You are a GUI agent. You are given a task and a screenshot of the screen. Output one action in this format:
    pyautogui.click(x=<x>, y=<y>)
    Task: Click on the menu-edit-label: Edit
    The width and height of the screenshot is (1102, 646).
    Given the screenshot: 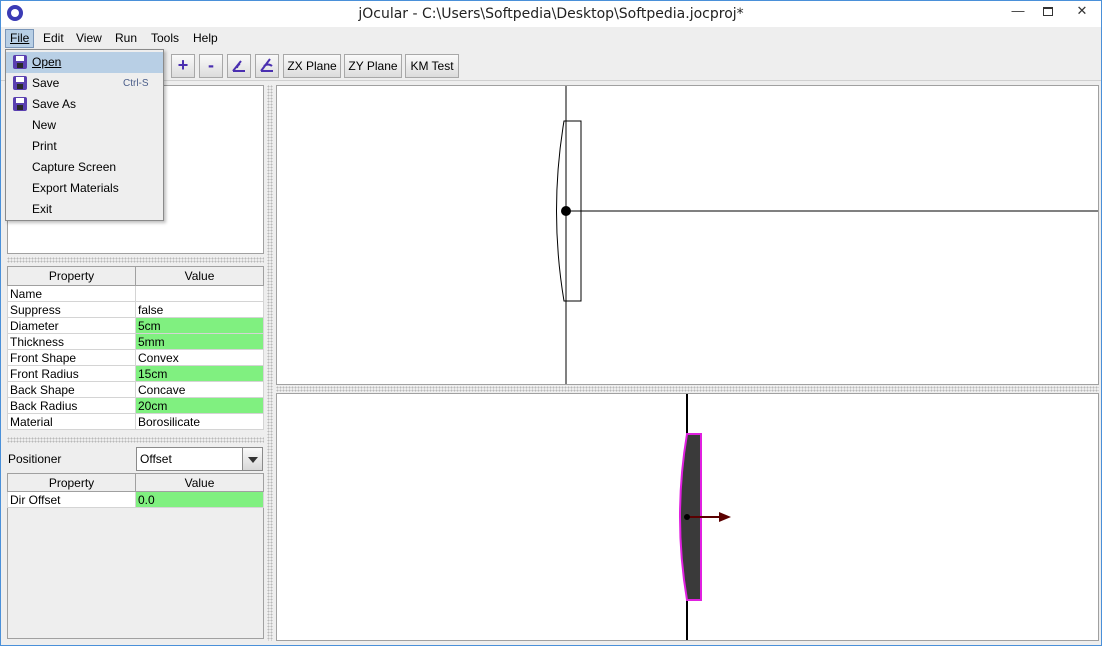 What is the action you would take?
    pyautogui.click(x=53, y=38)
    